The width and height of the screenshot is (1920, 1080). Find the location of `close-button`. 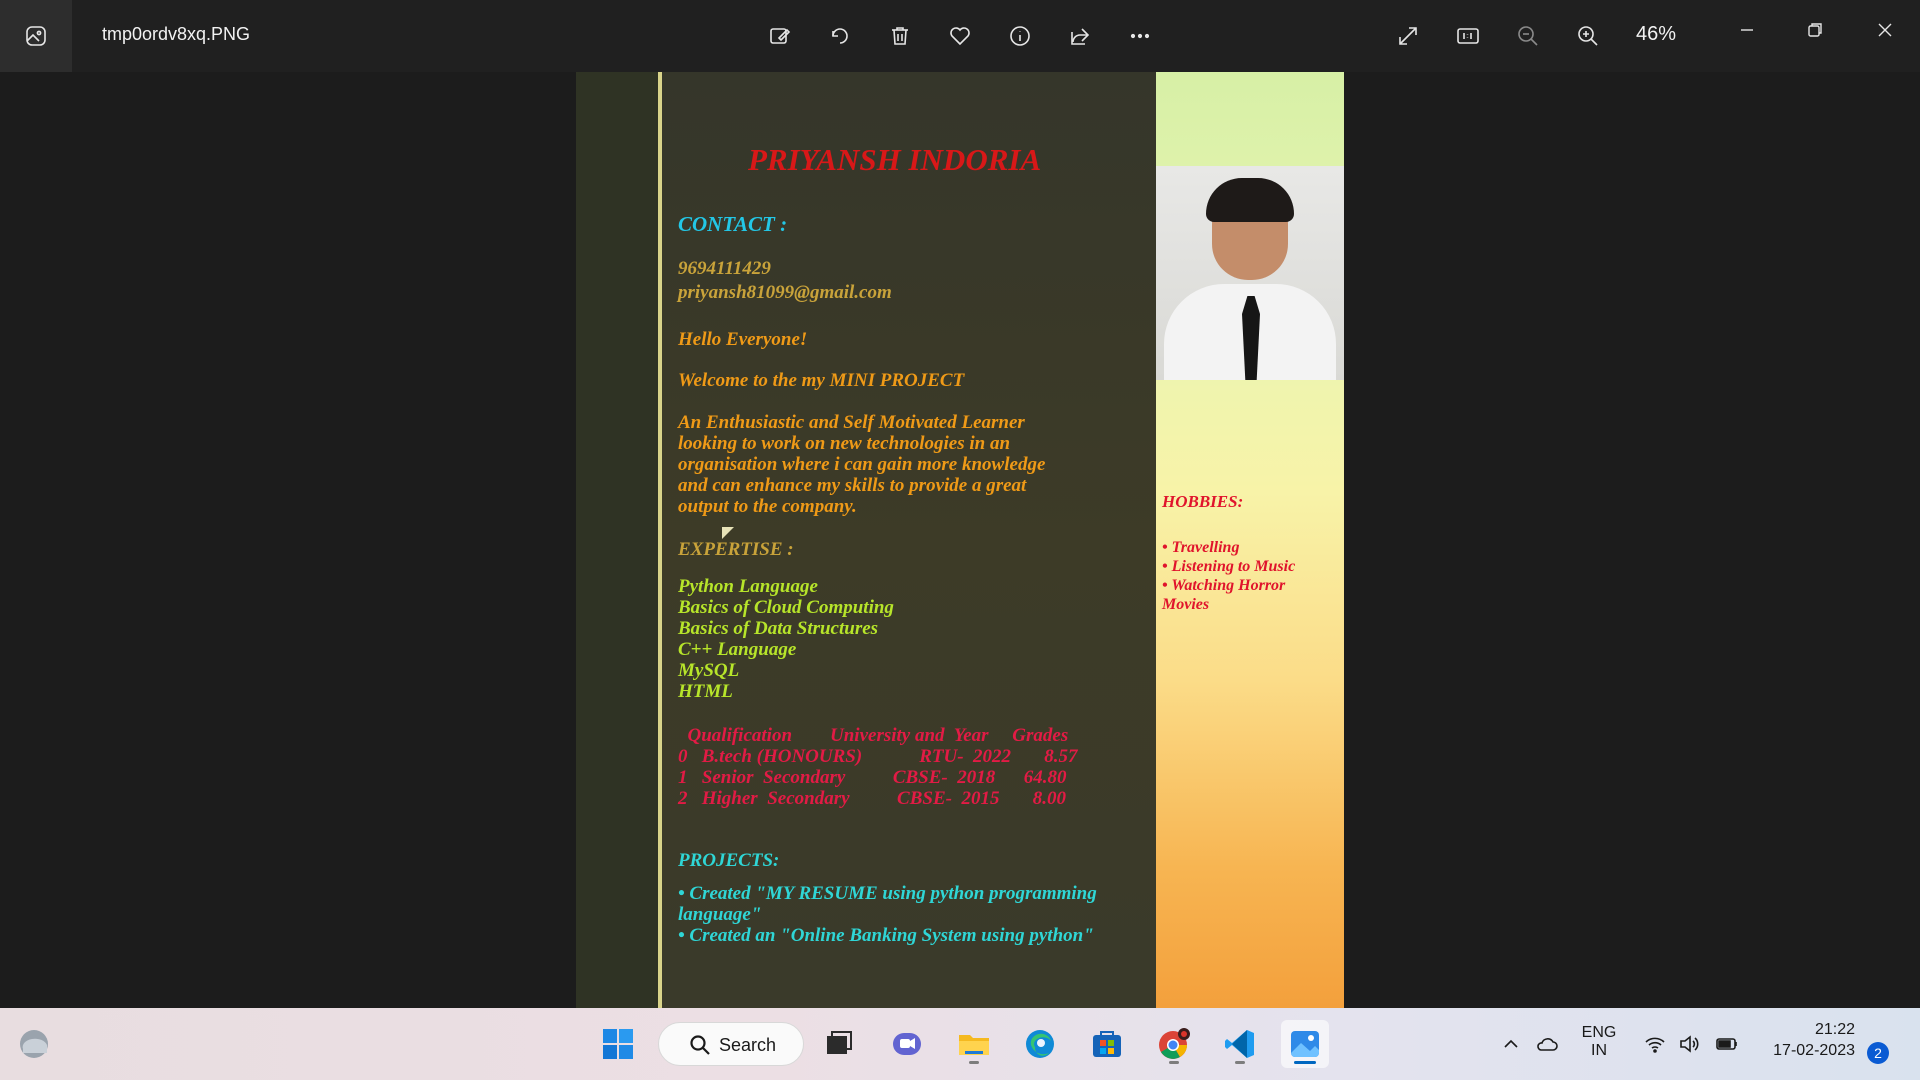

close-button is located at coordinates (1885, 30).